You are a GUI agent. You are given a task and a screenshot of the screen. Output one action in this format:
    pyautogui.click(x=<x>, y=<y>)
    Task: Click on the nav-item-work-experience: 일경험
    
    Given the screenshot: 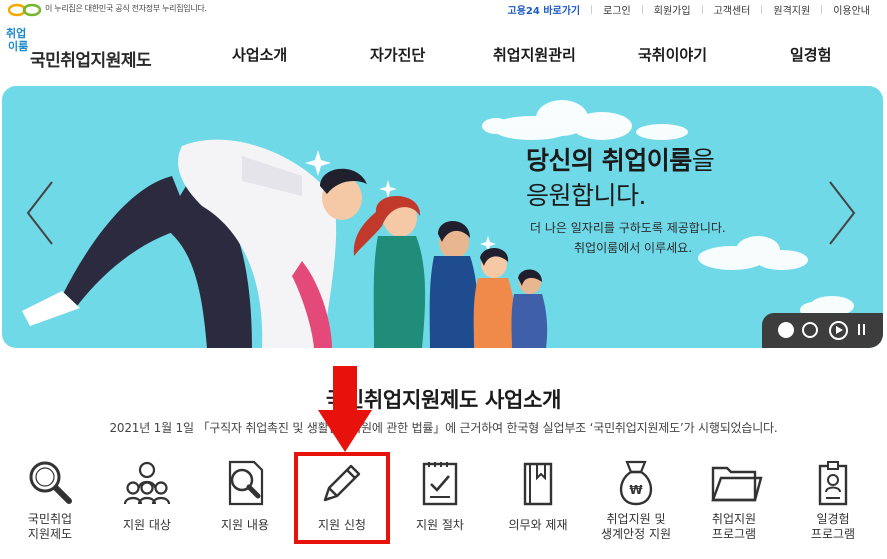 What is the action you would take?
    pyautogui.click(x=810, y=54)
    